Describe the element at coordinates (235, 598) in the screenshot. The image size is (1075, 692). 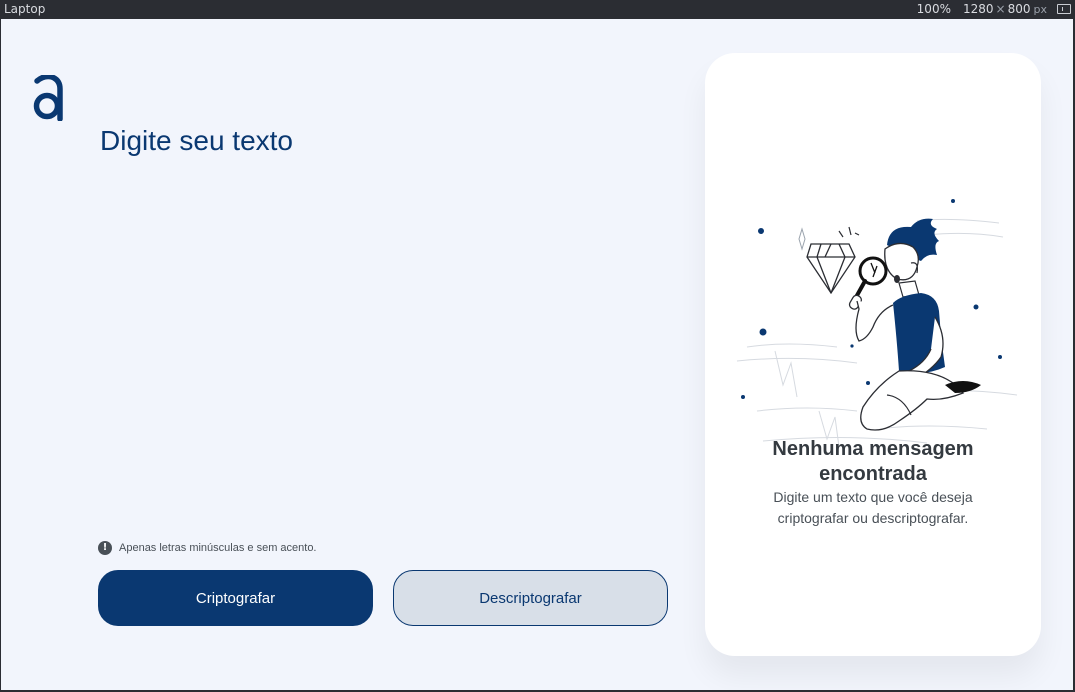
I see `encrypt-button: Criptografar` at that location.